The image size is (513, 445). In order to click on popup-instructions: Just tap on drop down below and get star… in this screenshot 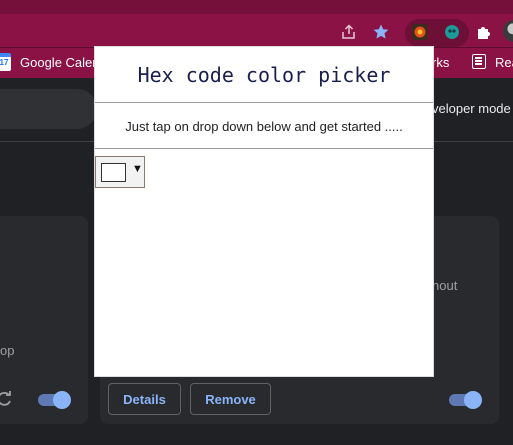, I will do `click(264, 126)`.